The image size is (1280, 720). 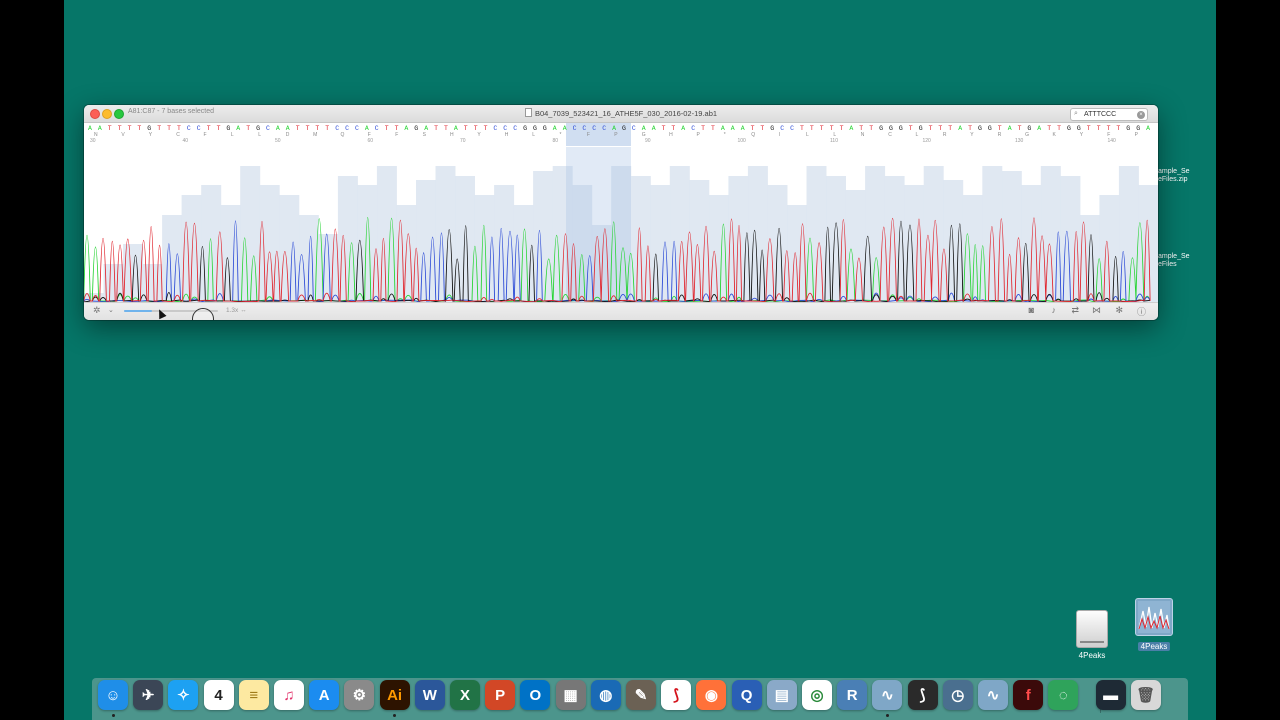 What do you see at coordinates (621, 311) in the screenshot?
I see `bottom-toolbar: ✲ ⌄ 1.3x ↔ ◙ ♪ ⇄ ⋈ ✻ ⓘ` at bounding box center [621, 311].